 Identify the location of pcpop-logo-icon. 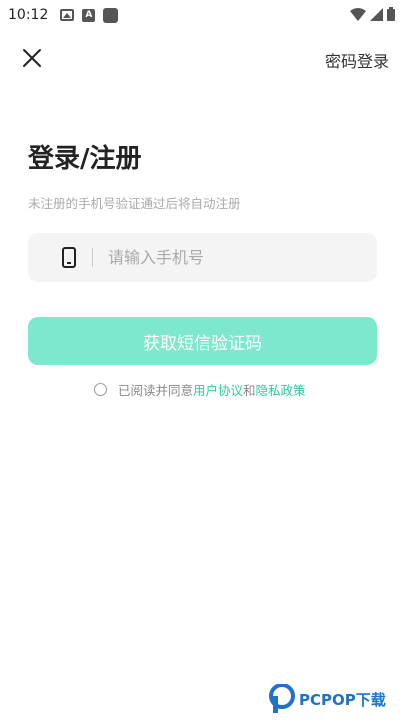
(282, 698).